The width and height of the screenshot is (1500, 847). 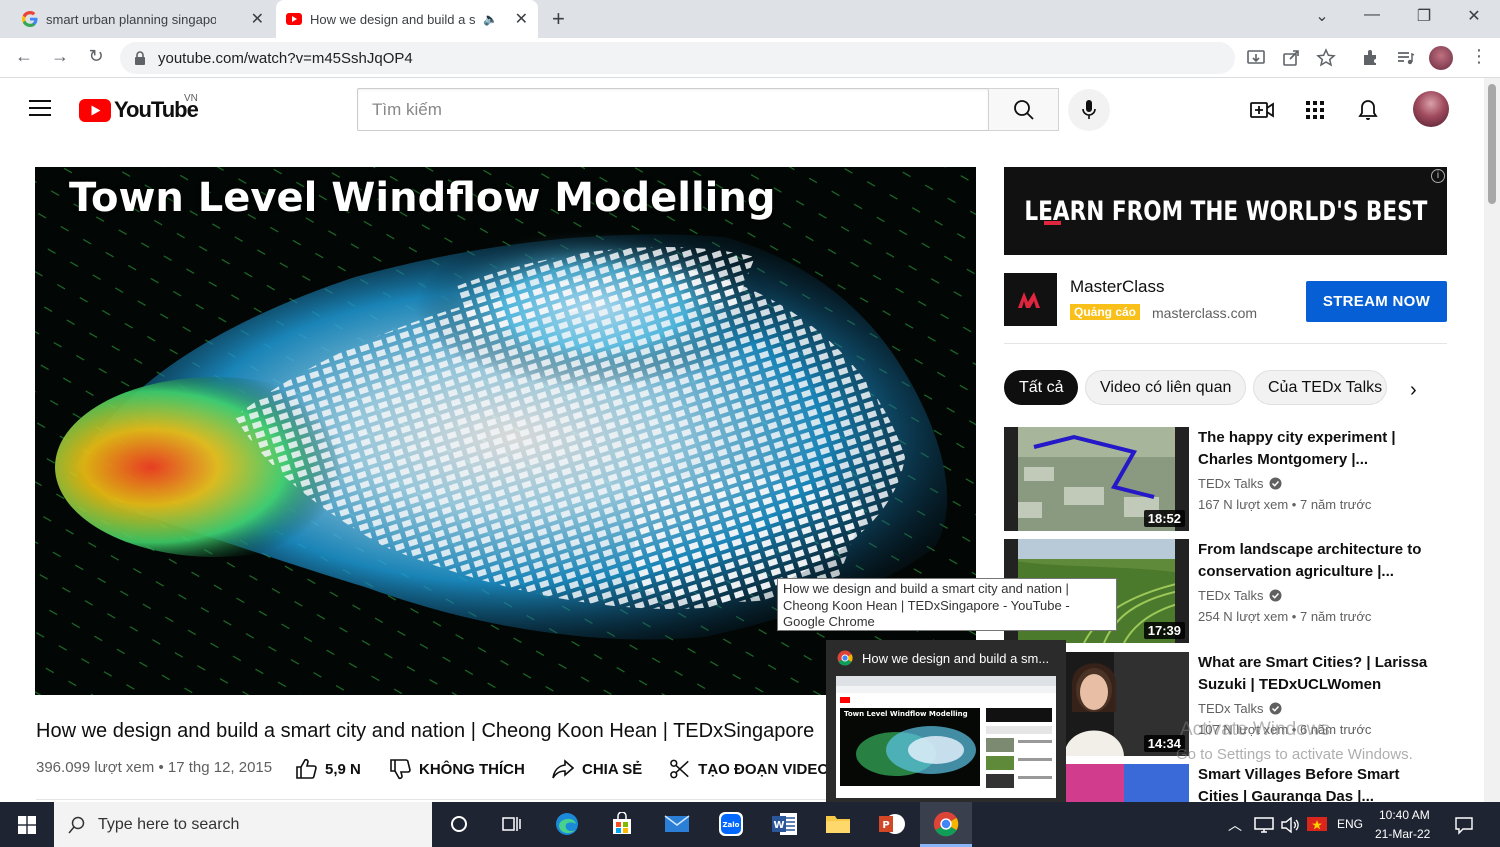 I want to click on channel-label: TEDx Talks, so click(x=1231, y=708).